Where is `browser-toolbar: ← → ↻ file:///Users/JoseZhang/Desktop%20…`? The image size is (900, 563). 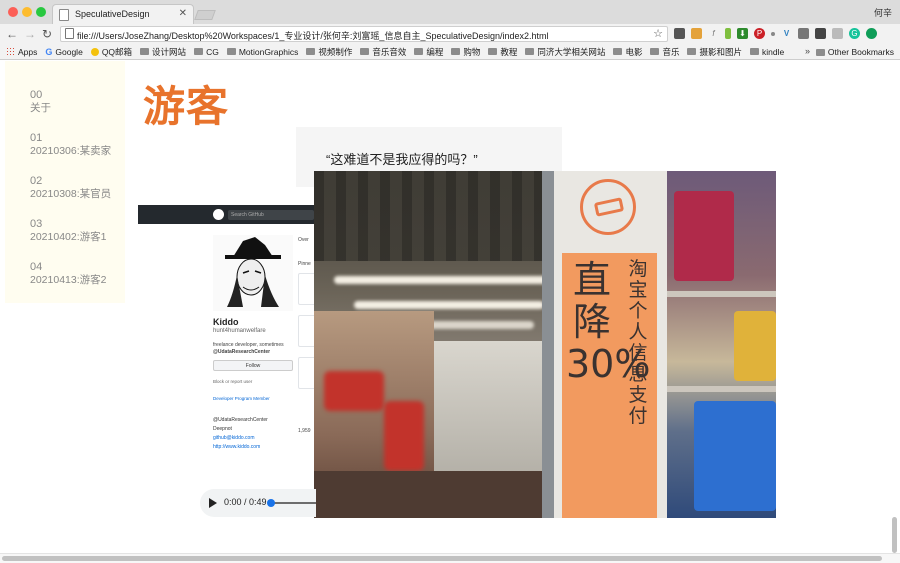 browser-toolbar: ← → ↻ file:///Users/JoseZhang/Desktop%20… is located at coordinates (450, 34).